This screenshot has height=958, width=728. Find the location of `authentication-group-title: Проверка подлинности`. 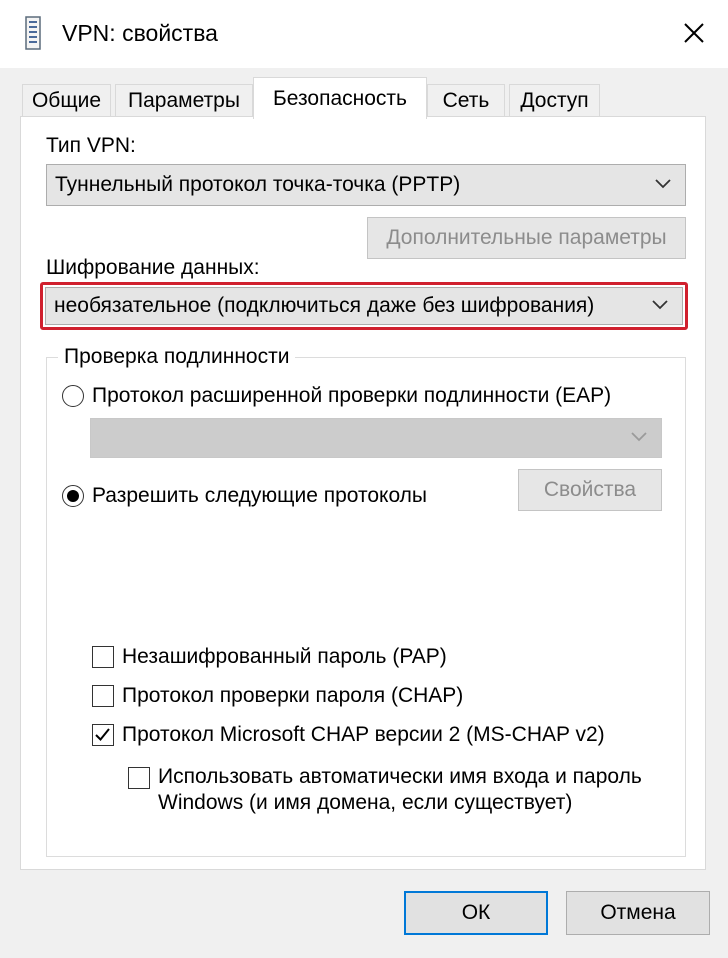

authentication-group-title: Проверка подлинности is located at coordinates (177, 357).